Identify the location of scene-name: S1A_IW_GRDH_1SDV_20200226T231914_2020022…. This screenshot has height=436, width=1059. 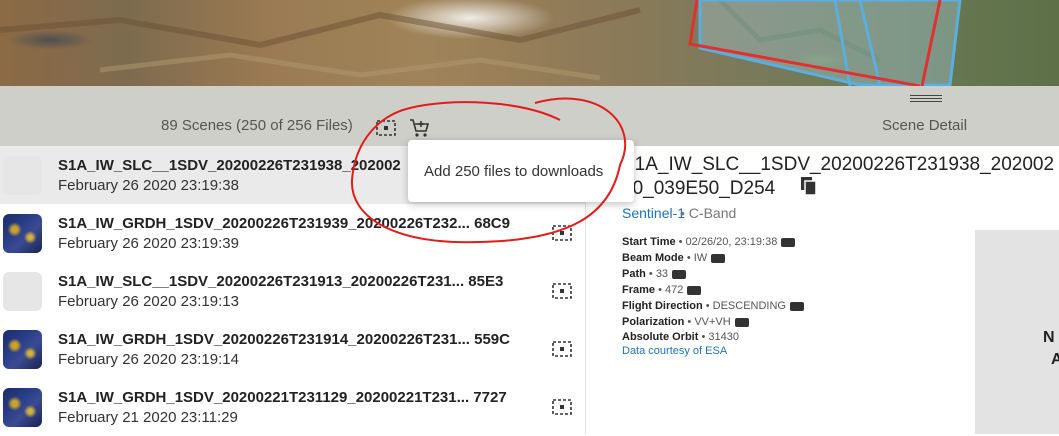
(284, 339).